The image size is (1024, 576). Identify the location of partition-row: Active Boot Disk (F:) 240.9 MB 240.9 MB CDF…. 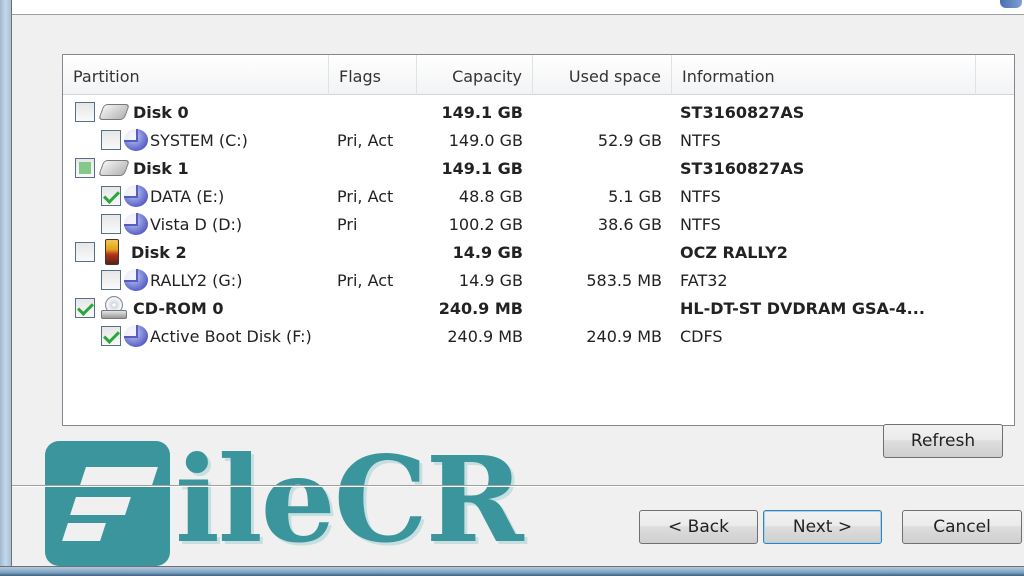
(538, 336).